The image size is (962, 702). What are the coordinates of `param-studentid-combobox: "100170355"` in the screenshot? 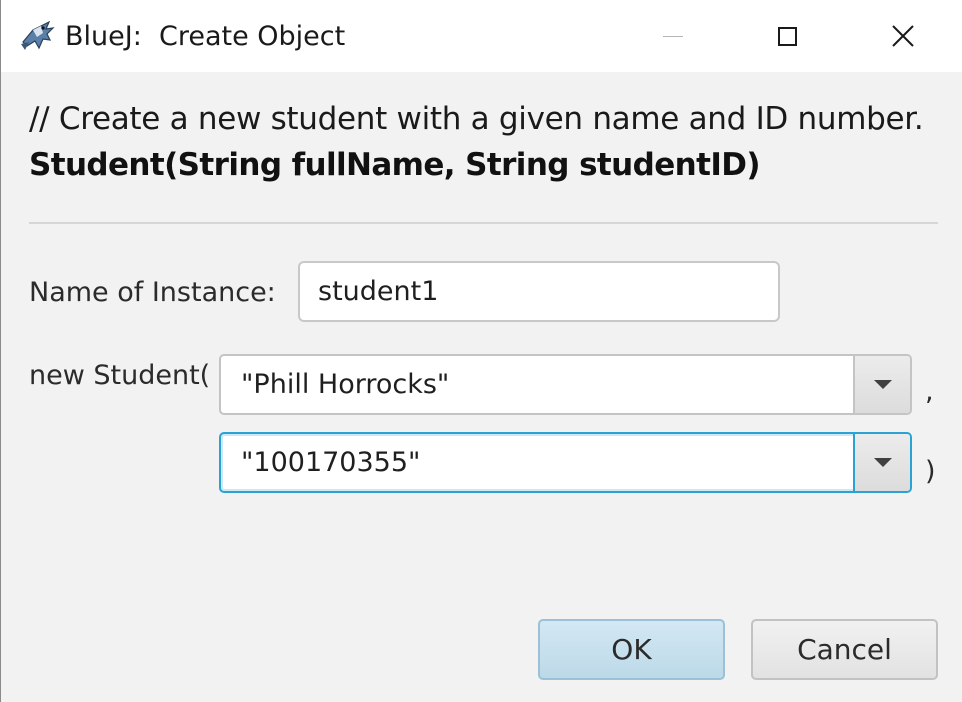 It's located at (565, 462).